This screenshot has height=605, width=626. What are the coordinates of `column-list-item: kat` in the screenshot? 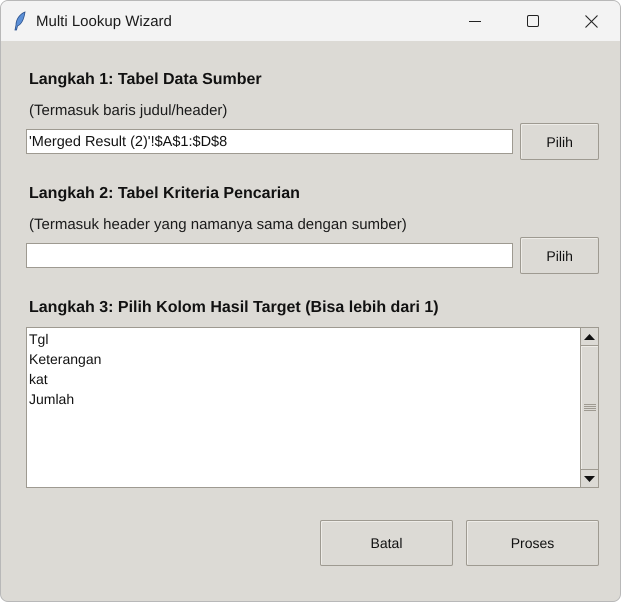 It's located at (39, 379).